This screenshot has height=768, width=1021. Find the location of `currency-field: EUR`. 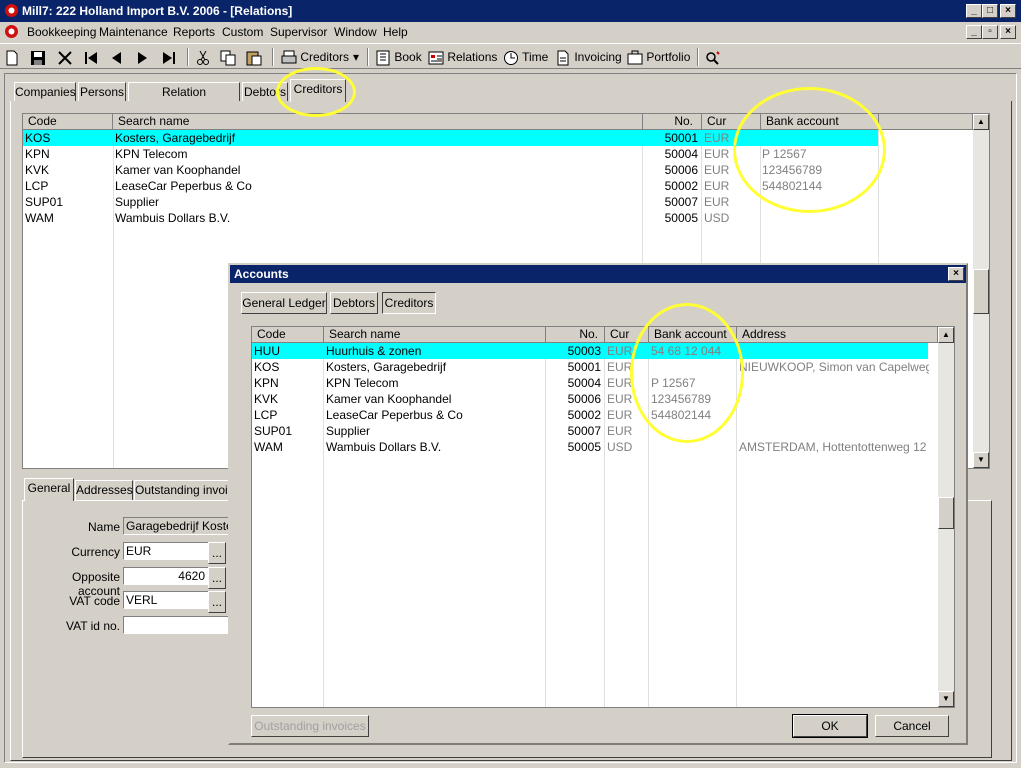

currency-field: EUR is located at coordinates (166, 551).